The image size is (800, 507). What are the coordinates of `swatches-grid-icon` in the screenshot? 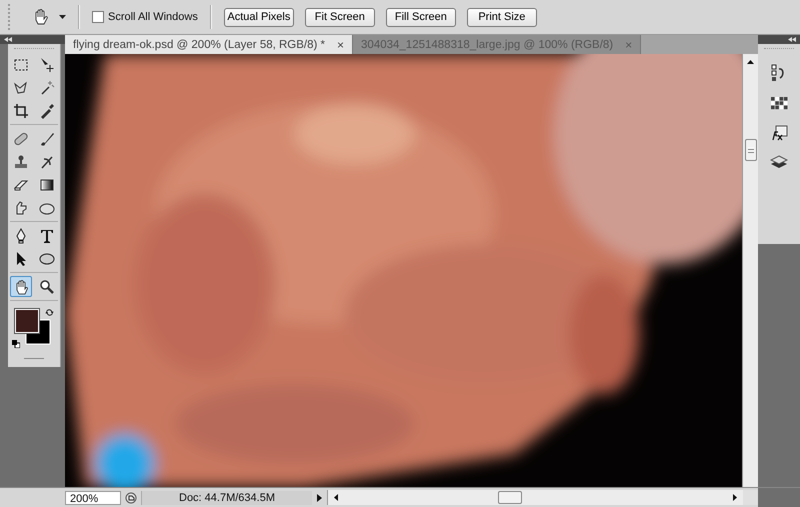 It's located at (779, 103).